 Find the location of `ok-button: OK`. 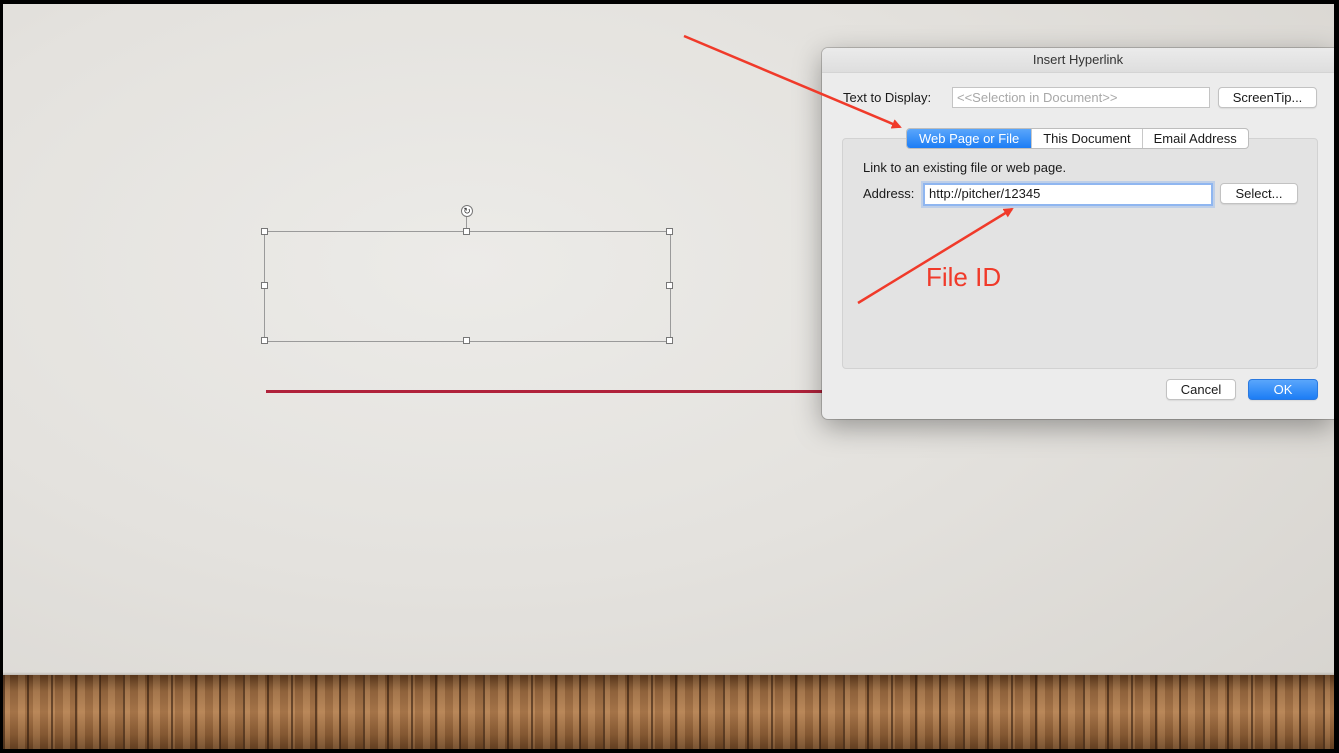

ok-button: OK is located at coordinates (1283, 389).